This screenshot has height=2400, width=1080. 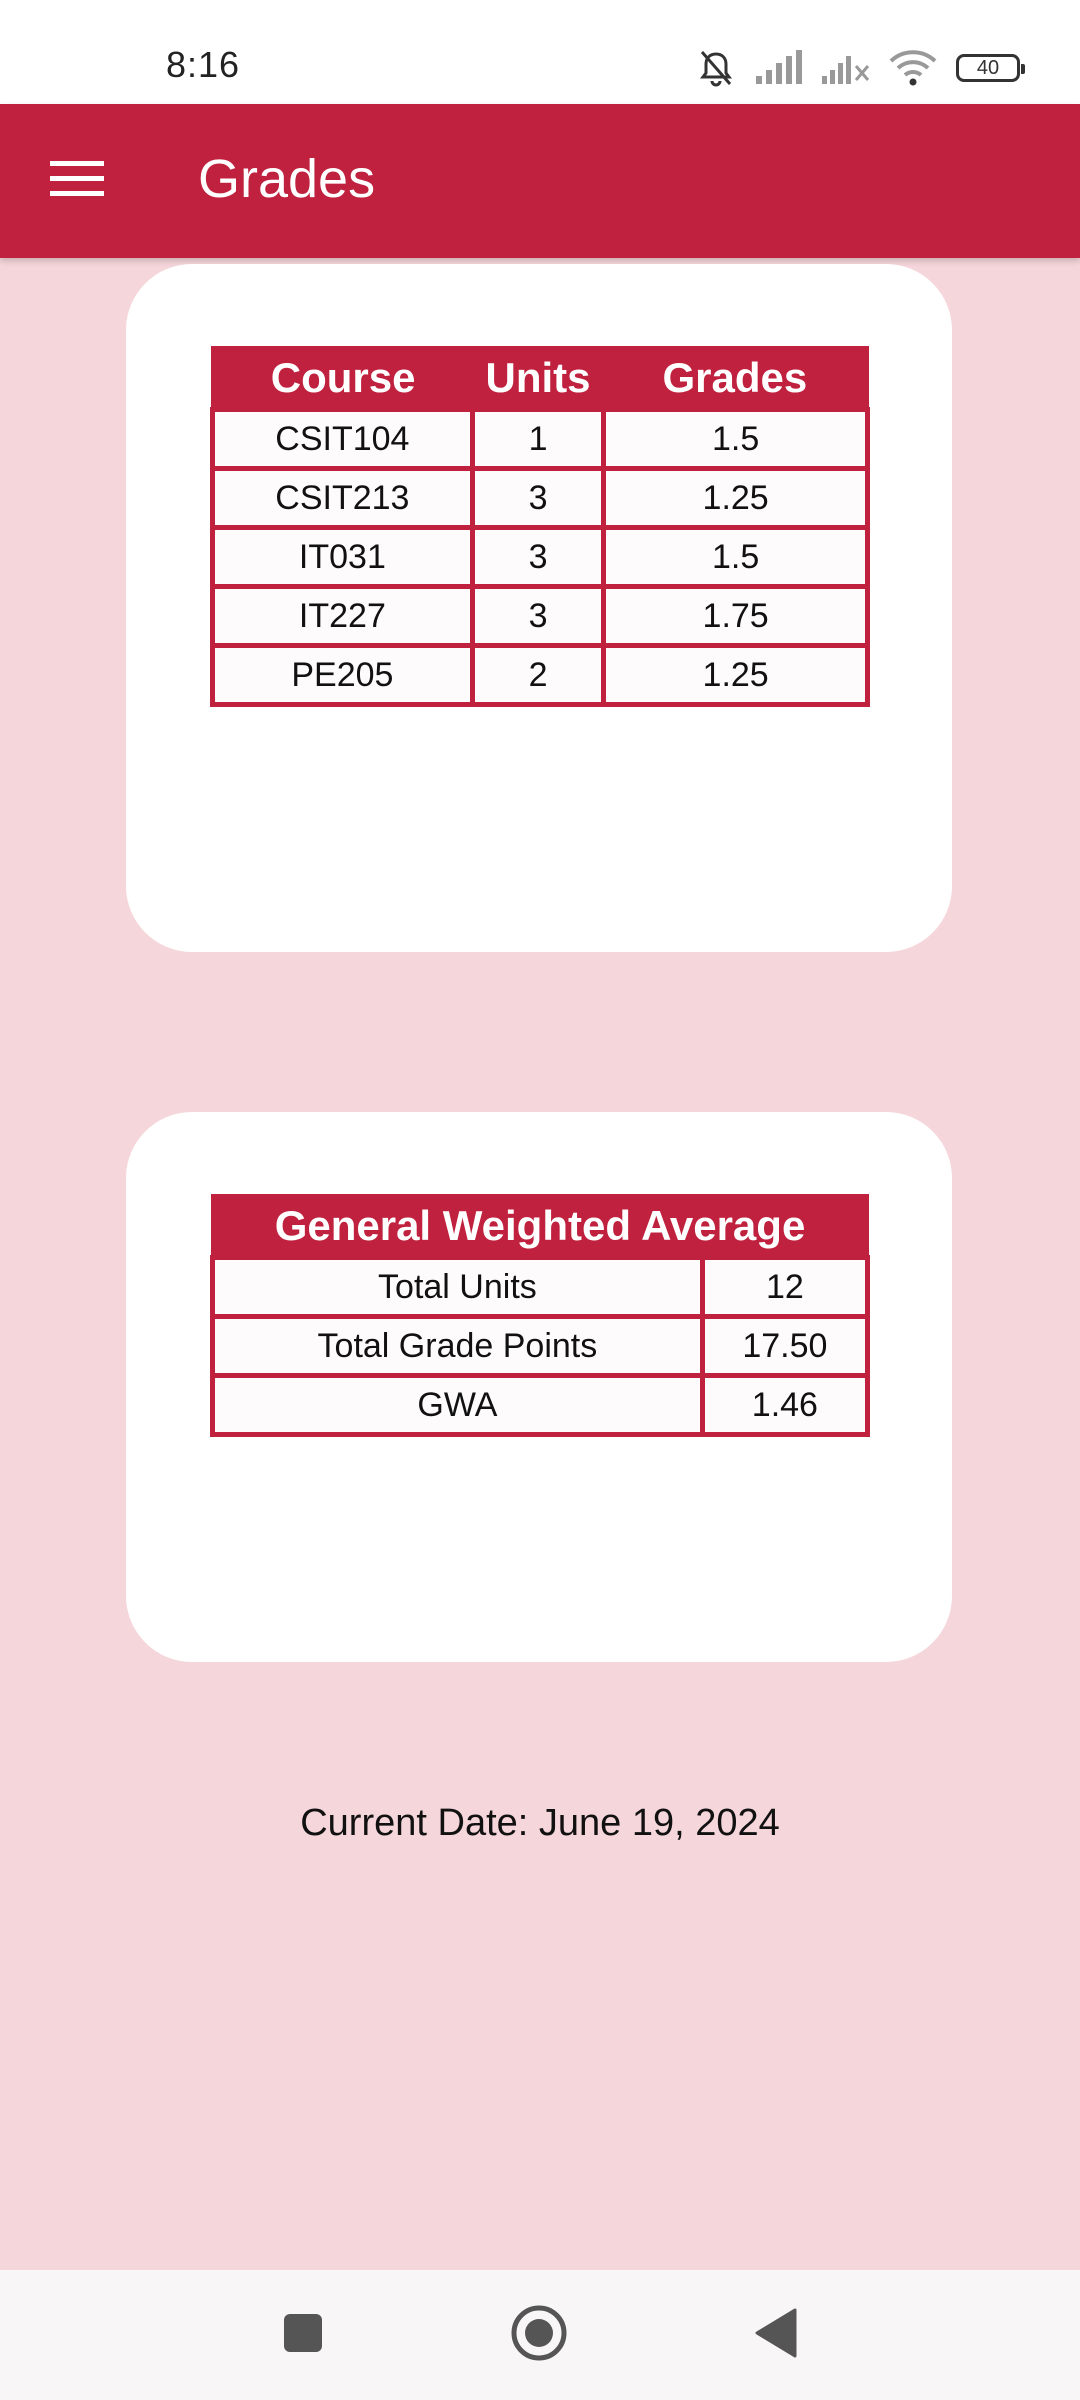 I want to click on back-triangle-icon, so click(x=775, y=2335).